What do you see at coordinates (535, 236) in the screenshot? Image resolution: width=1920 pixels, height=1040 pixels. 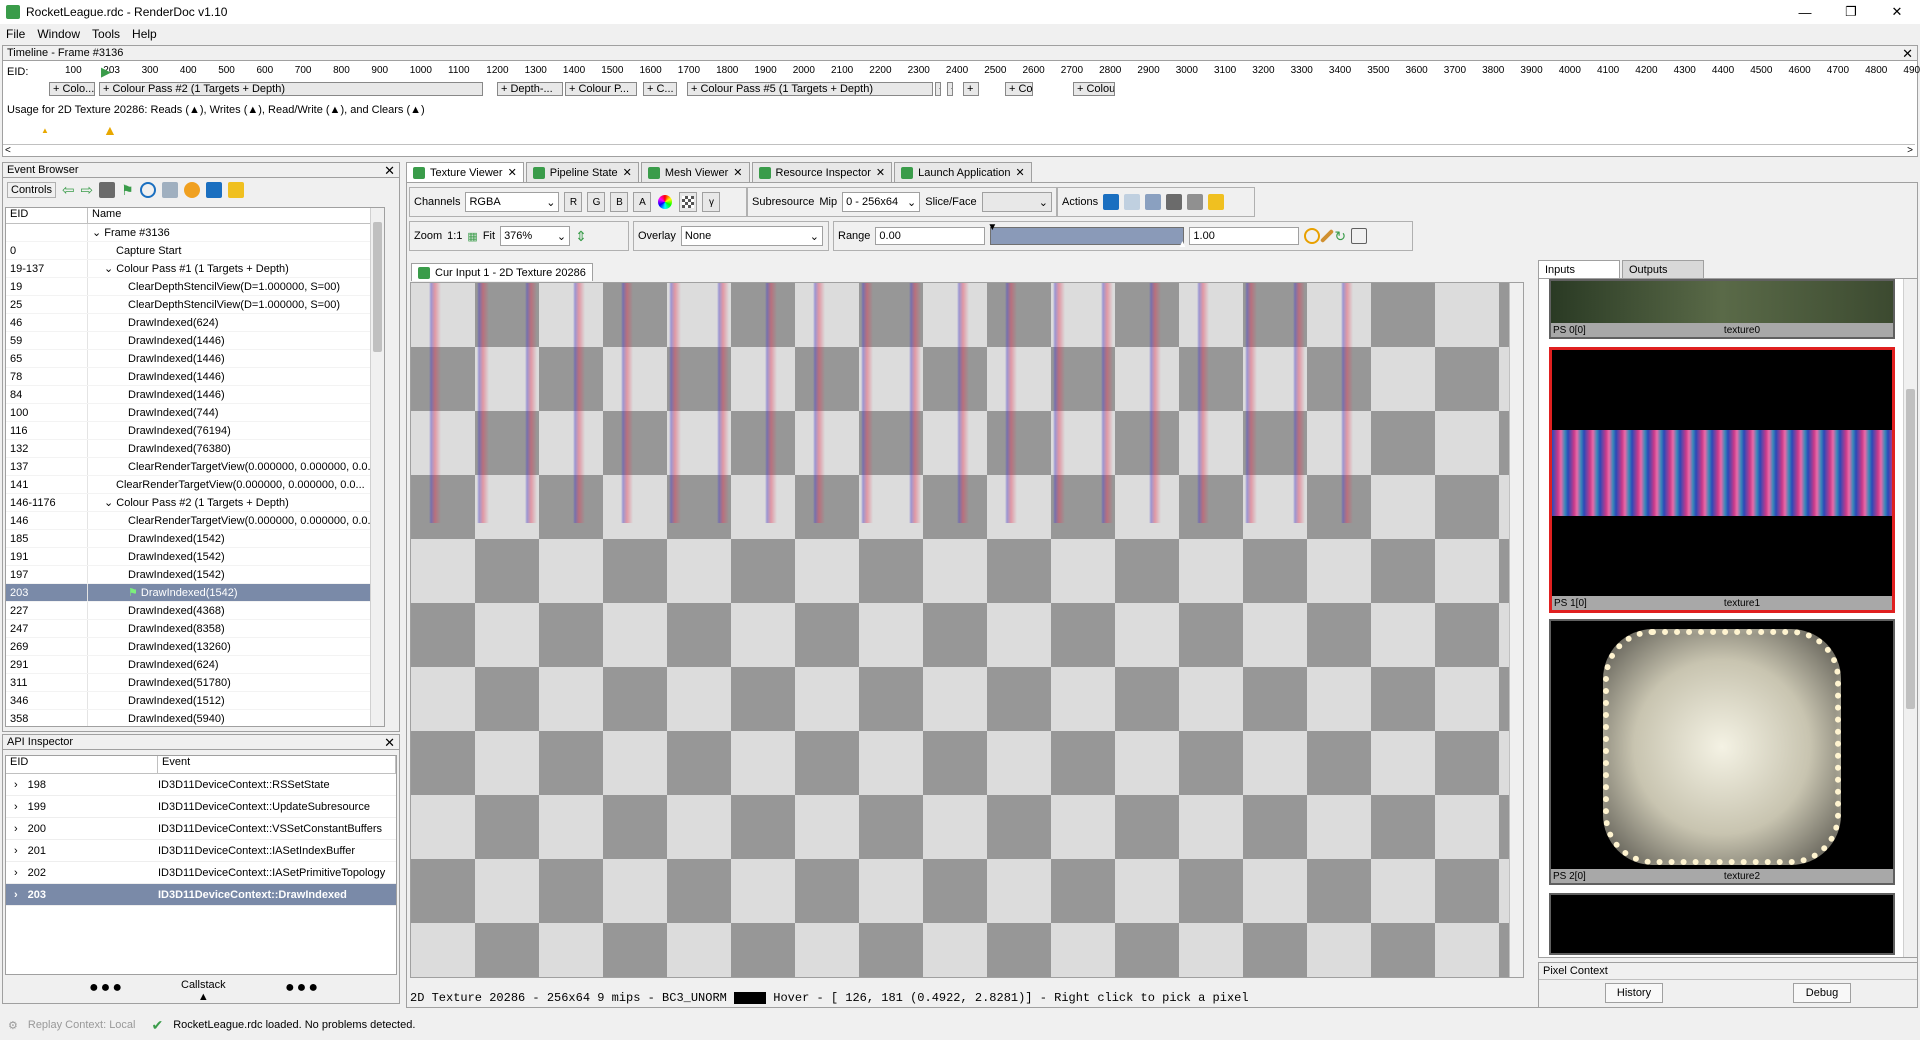 I see `zoom-select: 376% ⌄` at bounding box center [535, 236].